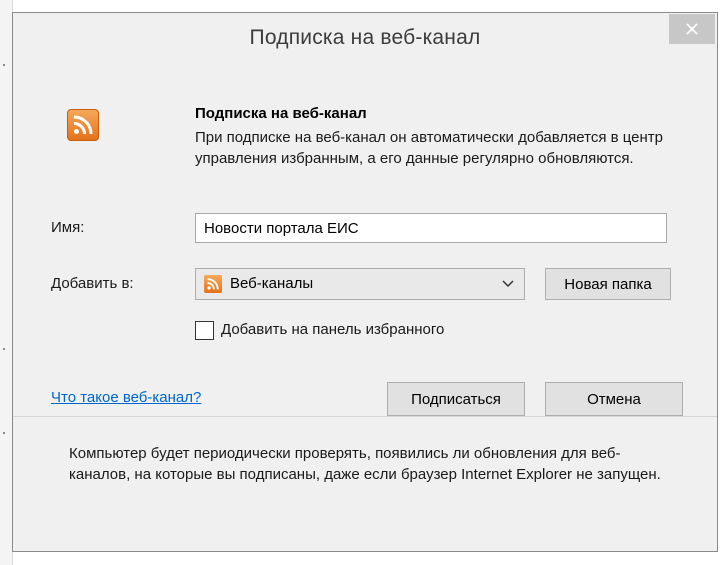 The height and width of the screenshot is (565, 725). I want to click on add-to-label: Добавить в:, so click(92, 283).